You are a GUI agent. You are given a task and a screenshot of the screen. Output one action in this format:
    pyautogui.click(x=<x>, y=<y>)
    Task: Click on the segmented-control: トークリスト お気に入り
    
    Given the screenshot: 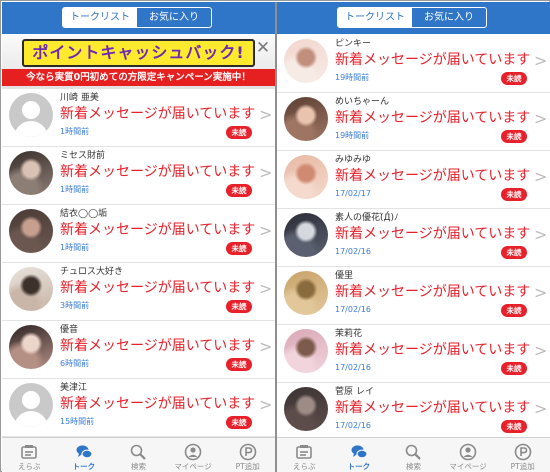 What is the action you would take?
    pyautogui.click(x=412, y=17)
    